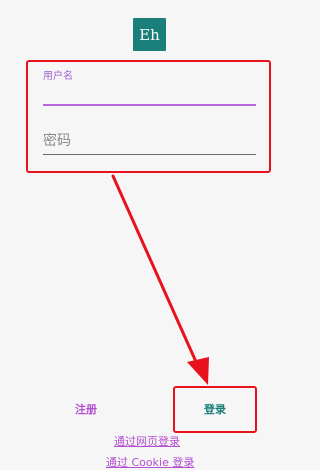 This screenshot has width=320, height=470. Describe the element at coordinates (215, 409) in the screenshot. I see `login-button: 登录` at that location.